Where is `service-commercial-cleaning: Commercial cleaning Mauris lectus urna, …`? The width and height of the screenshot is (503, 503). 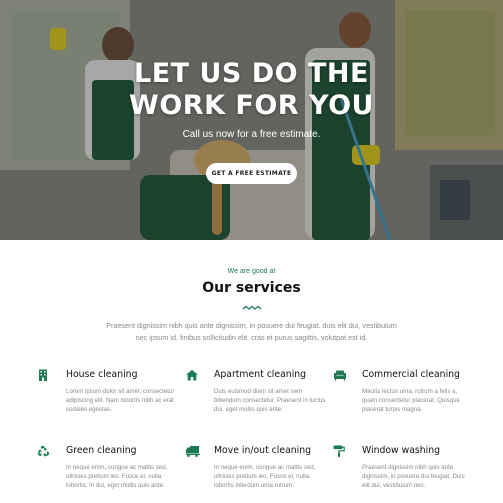 service-commercial-cleaning: Commercial cleaning Mauris lectus urna, … is located at coordinates (403, 394).